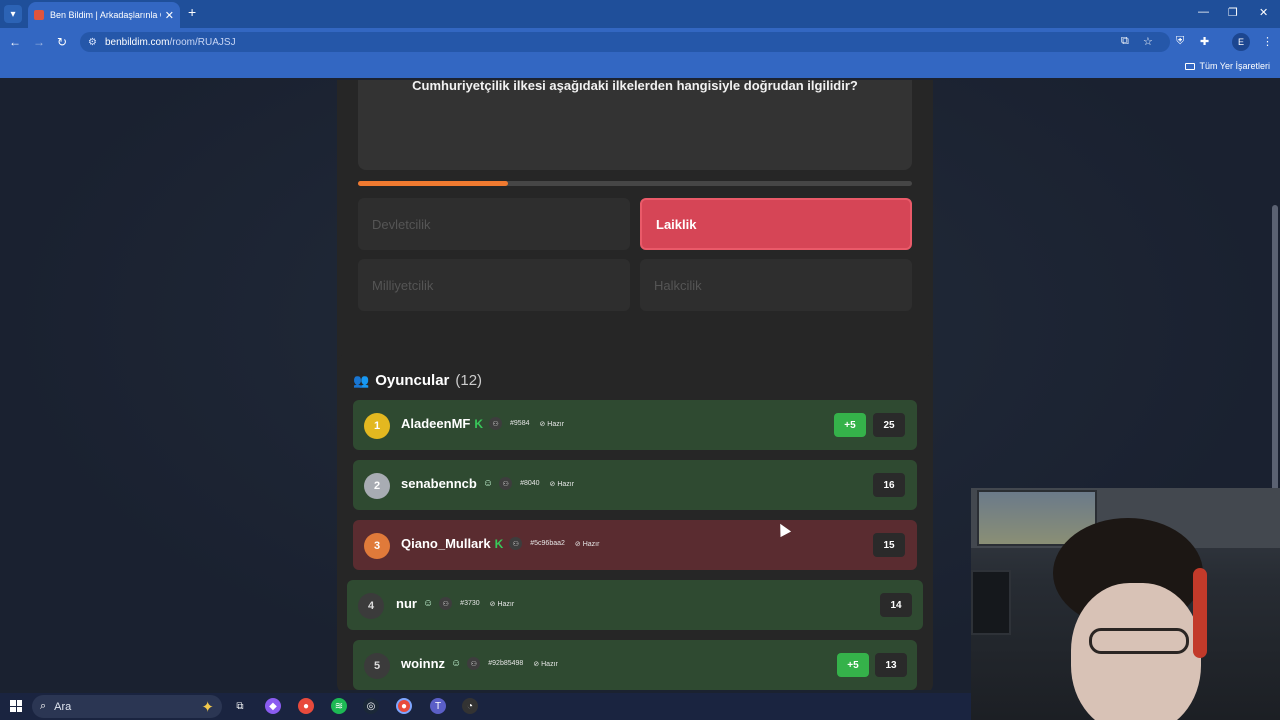  I want to click on tab-title: Ben Bildim | Arkadaşlarınla Onli, so click(105, 15).